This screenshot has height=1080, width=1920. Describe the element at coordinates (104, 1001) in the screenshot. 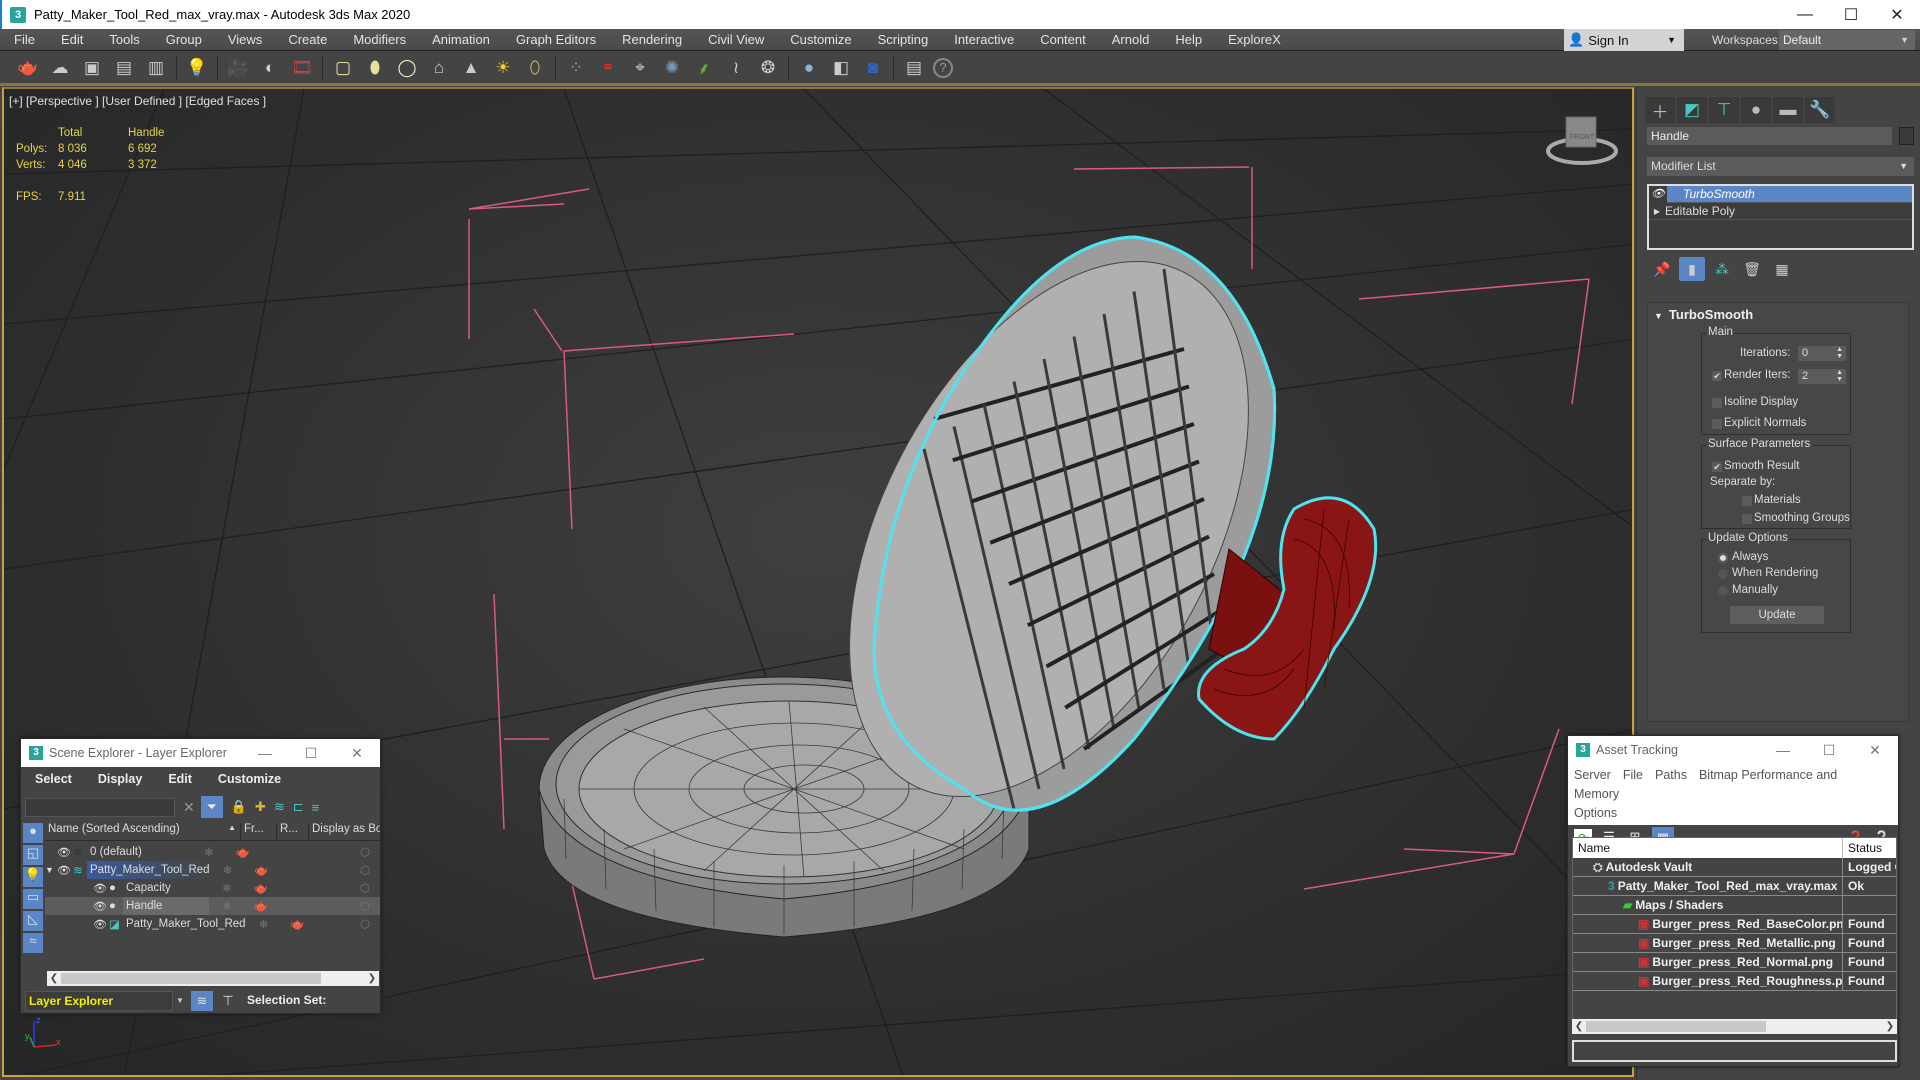

I see `explorer-type-dropdown: Layer Explorer ▼` at that location.